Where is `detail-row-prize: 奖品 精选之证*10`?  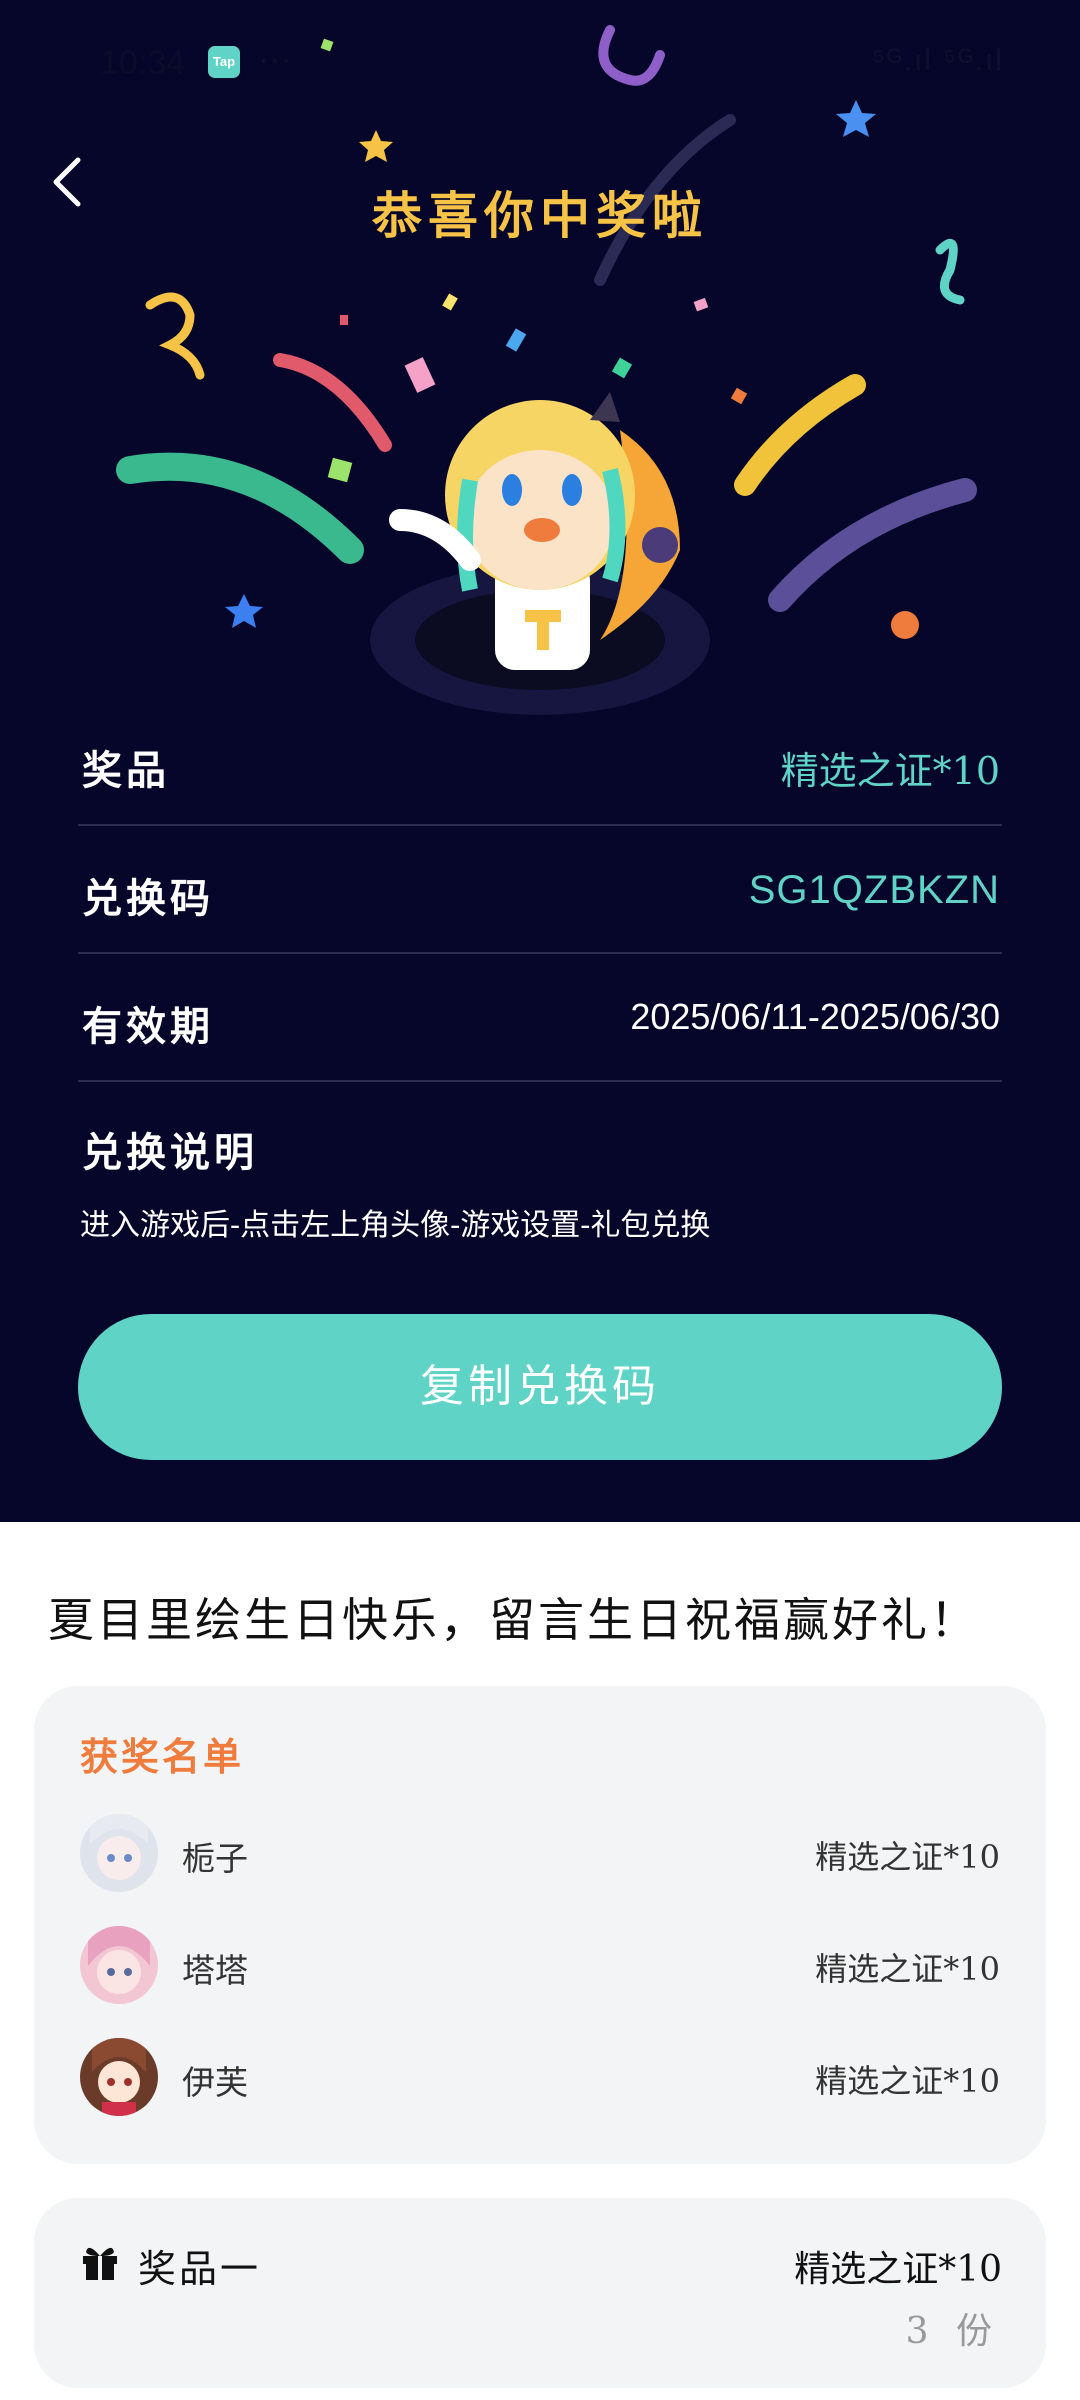 detail-row-prize: 奖品 精选之证*10 is located at coordinates (540, 761).